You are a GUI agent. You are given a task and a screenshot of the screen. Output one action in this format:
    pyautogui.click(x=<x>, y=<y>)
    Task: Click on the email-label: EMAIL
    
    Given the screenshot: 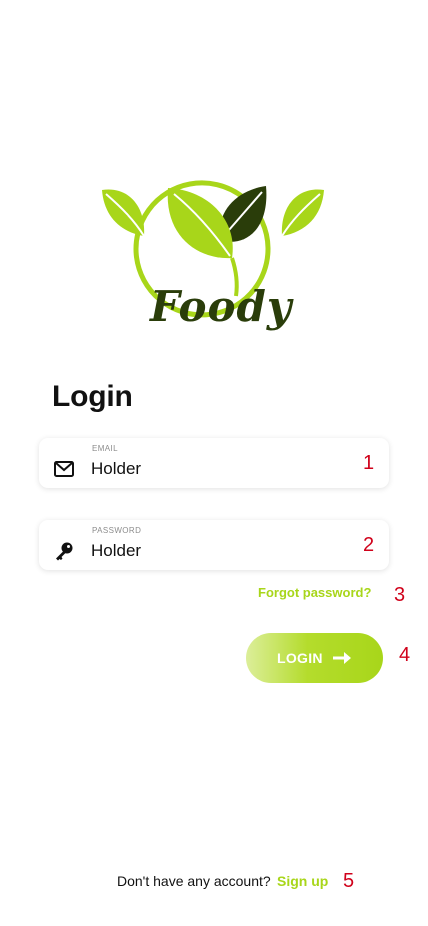 What is the action you would take?
    pyautogui.click(x=105, y=448)
    